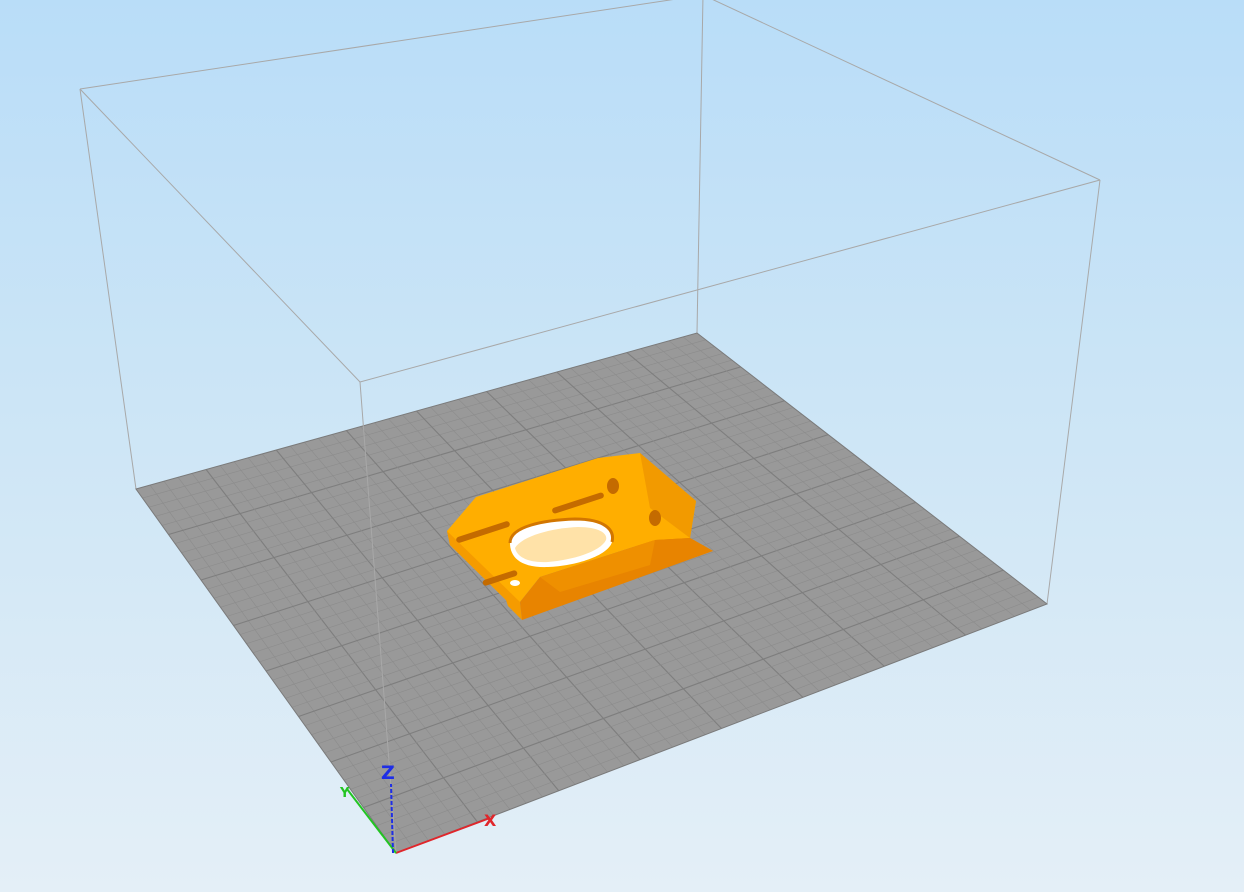  Describe the element at coordinates (700, 167) in the screenshot. I see `volume-back-vertical-edge` at that location.